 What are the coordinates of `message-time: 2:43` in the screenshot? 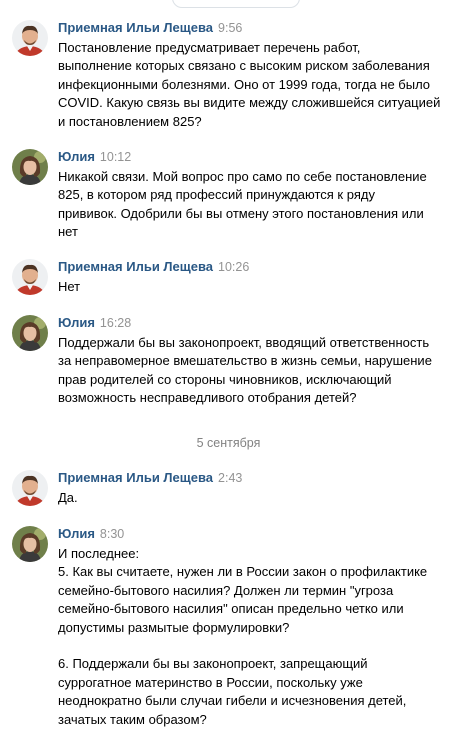 It's located at (230, 478).